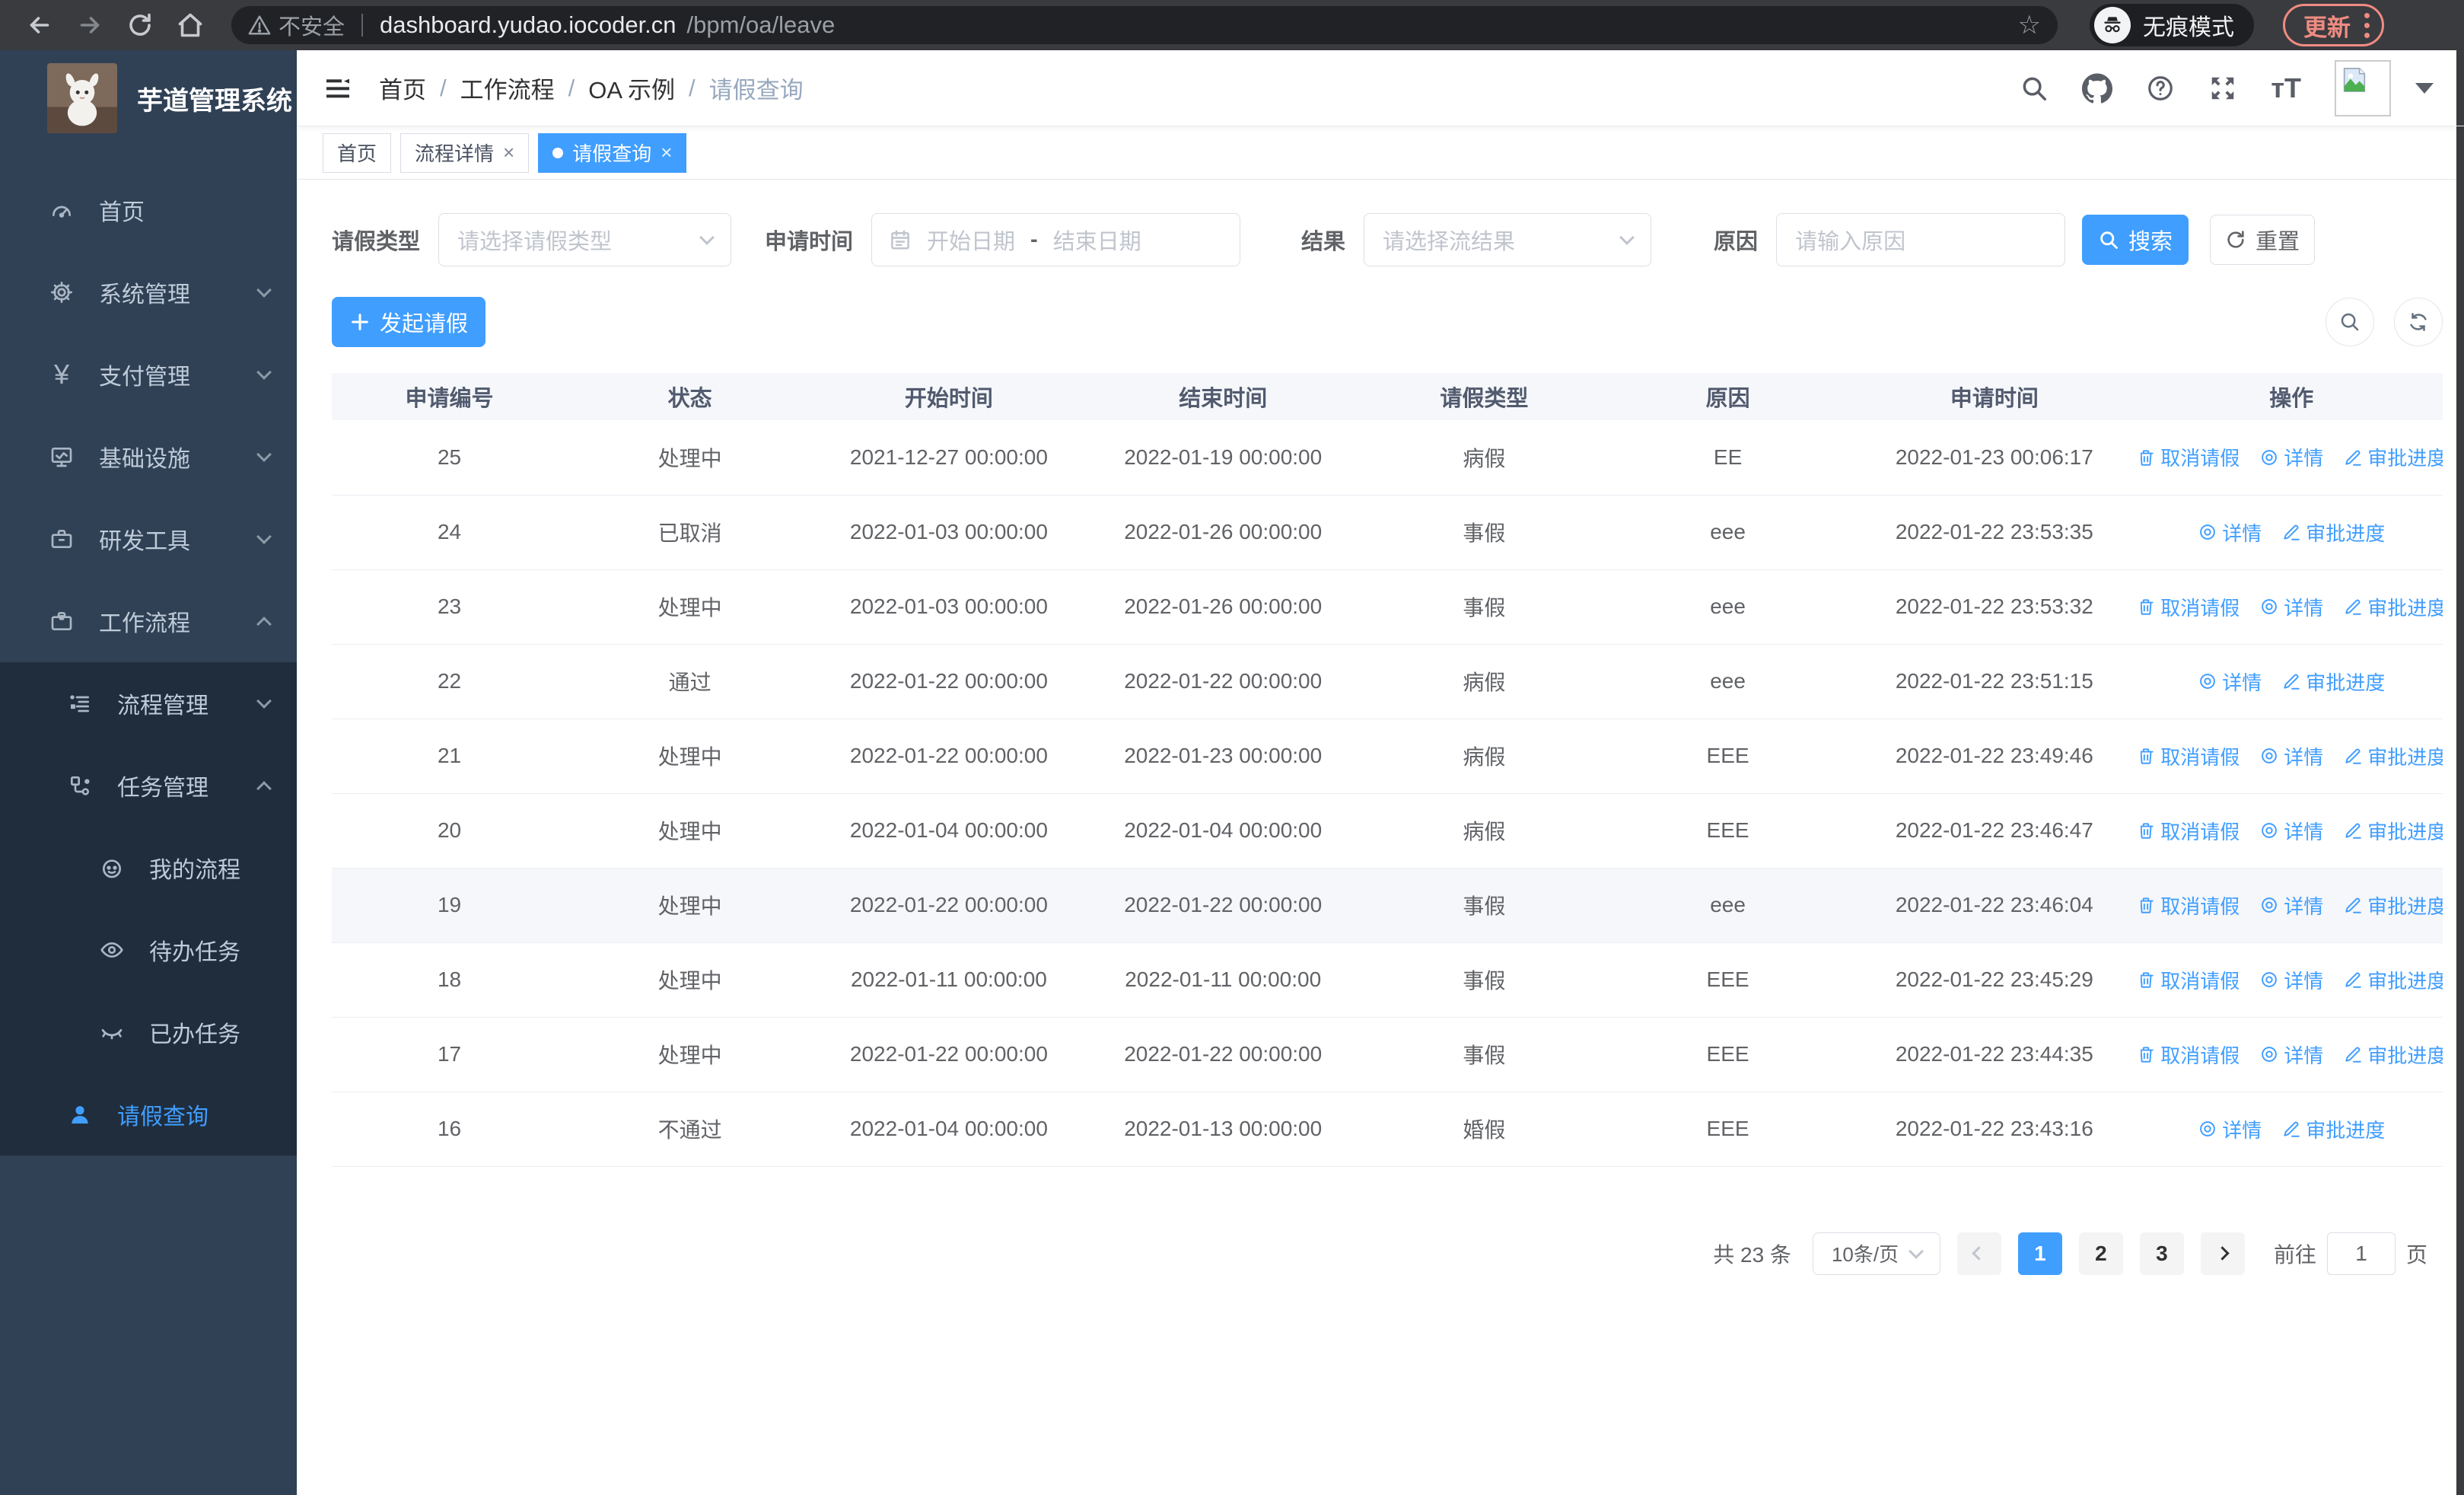  Describe the element at coordinates (2100, 1254) in the screenshot. I see `page-button-2: 2` at that location.